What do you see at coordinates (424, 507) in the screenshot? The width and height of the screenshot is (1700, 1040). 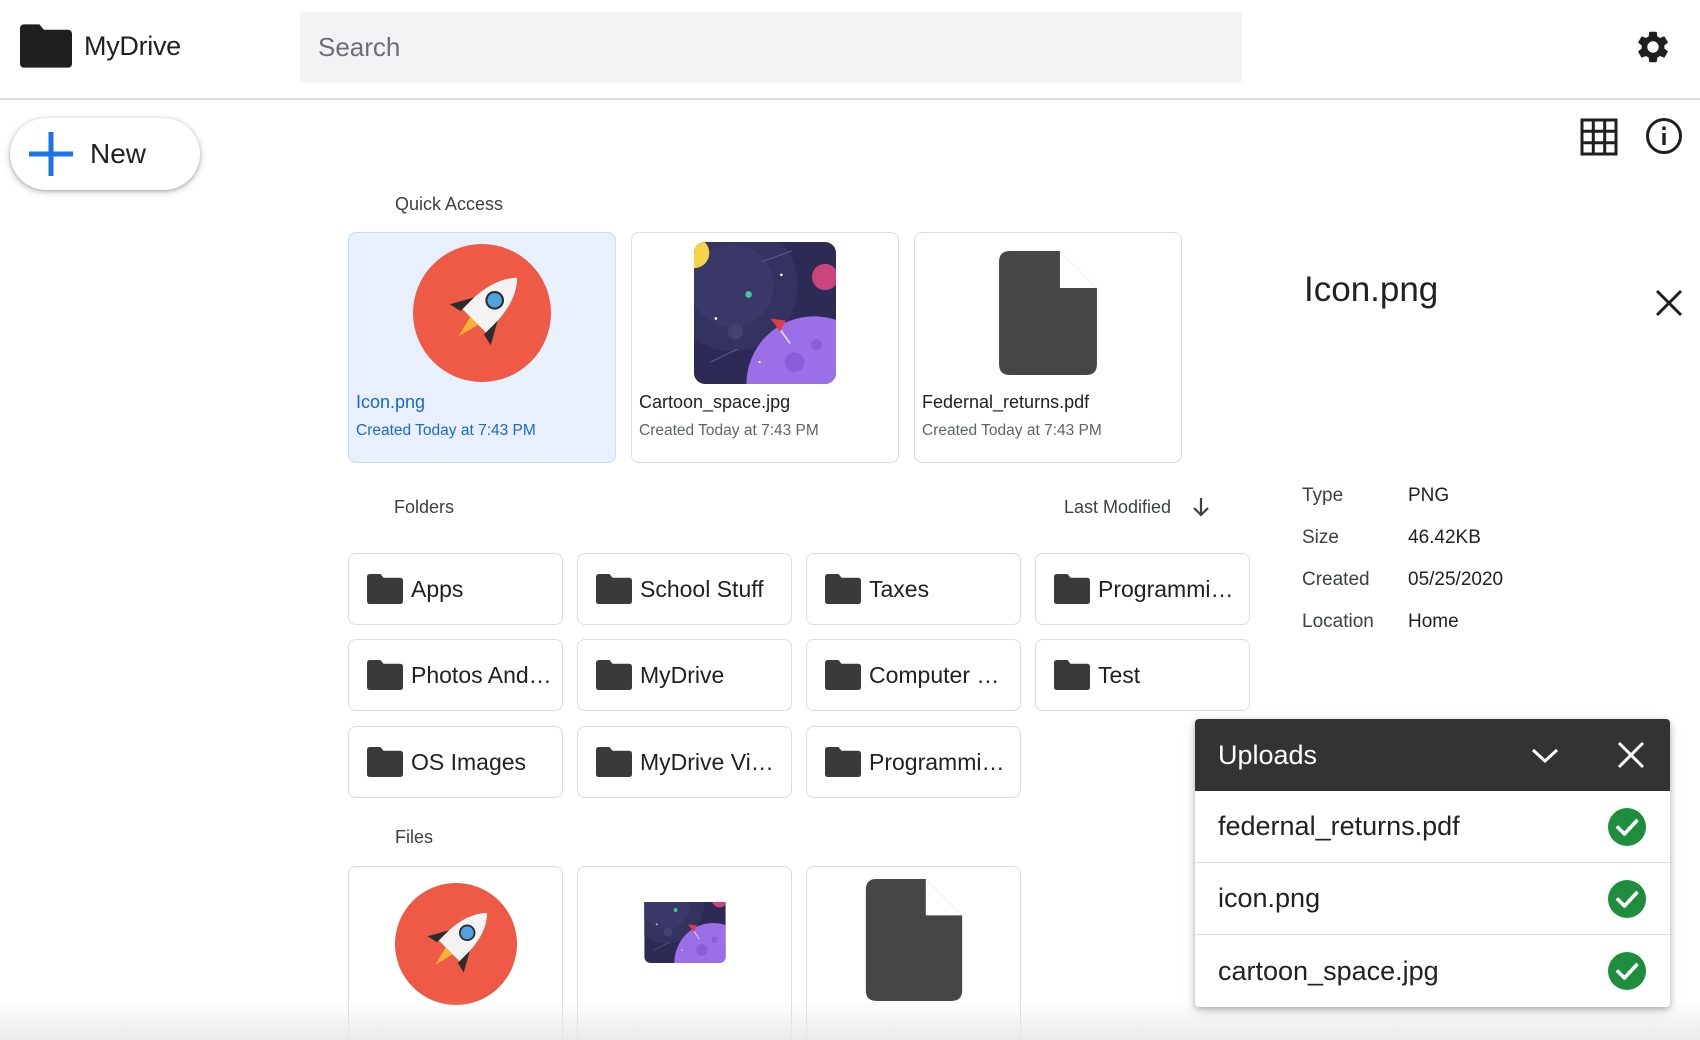 I see `folders-label: Folders` at bounding box center [424, 507].